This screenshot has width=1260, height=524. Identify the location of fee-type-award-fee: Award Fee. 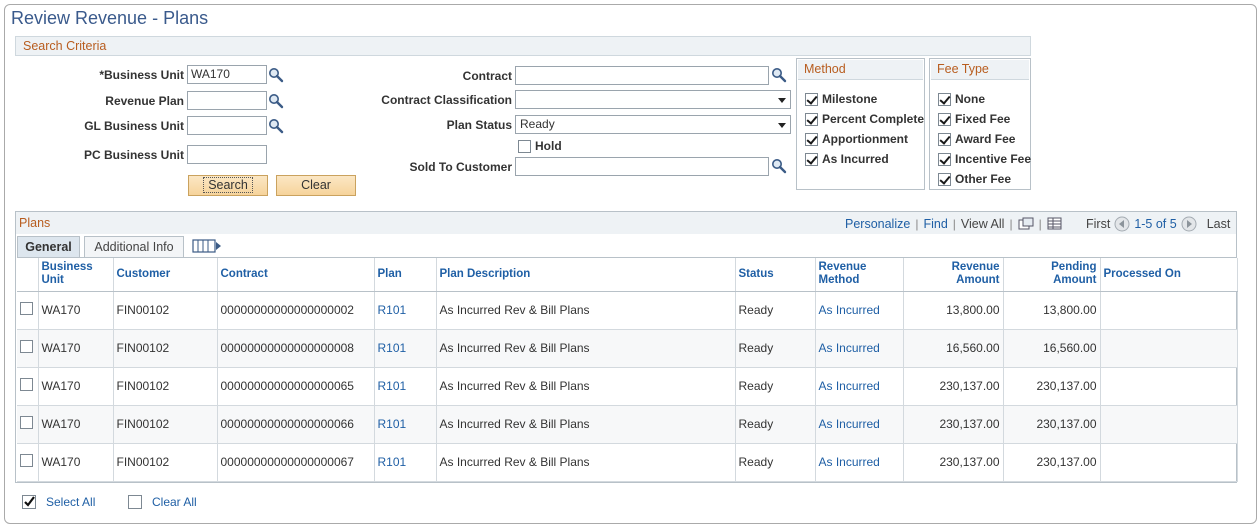
(976, 139).